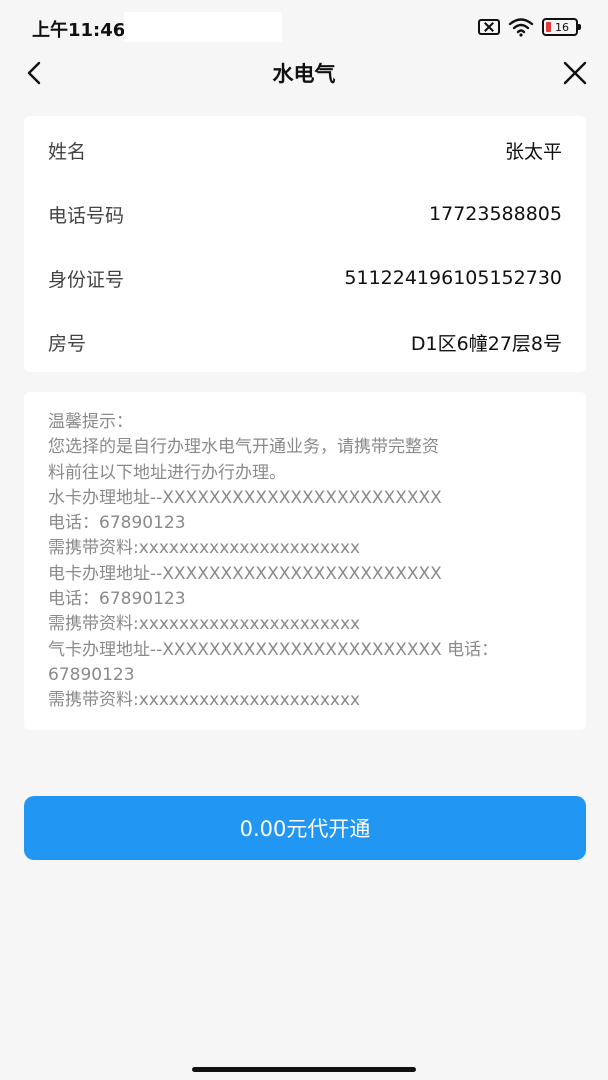 The height and width of the screenshot is (1080, 608). What do you see at coordinates (204, 700) in the screenshot?
I see `gas-materials: 需携带资料:xxxxxxxxxxxxxxxxxxxxxx` at bounding box center [204, 700].